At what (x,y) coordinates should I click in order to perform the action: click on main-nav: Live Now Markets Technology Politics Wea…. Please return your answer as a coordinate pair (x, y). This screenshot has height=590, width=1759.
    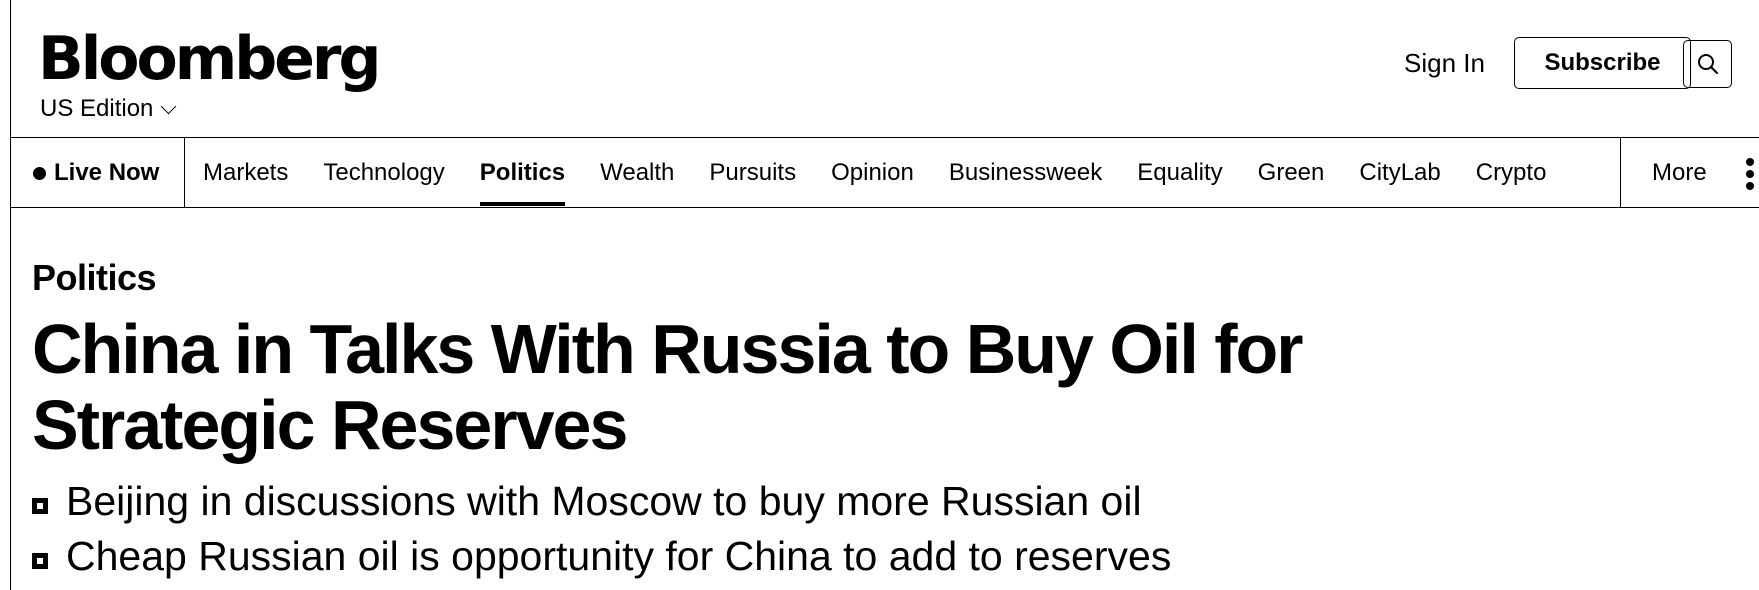
    Looking at the image, I should click on (885, 173).